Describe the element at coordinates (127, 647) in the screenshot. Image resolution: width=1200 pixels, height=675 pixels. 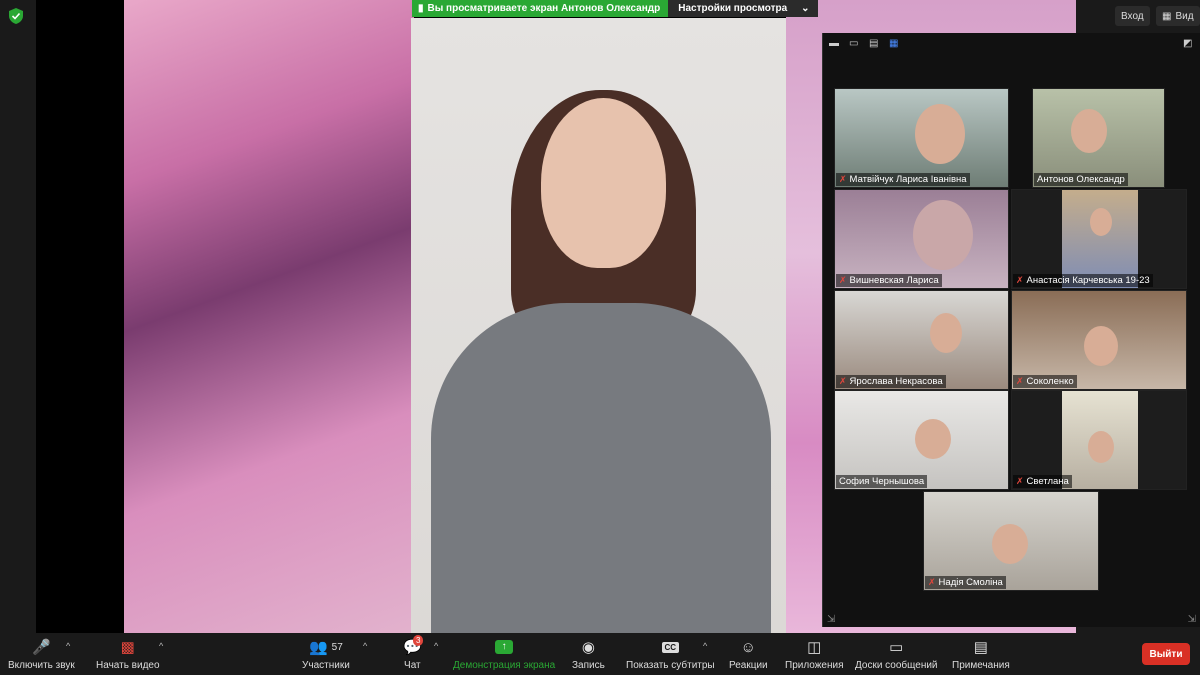
I see `video-off-icon: ▩` at that location.